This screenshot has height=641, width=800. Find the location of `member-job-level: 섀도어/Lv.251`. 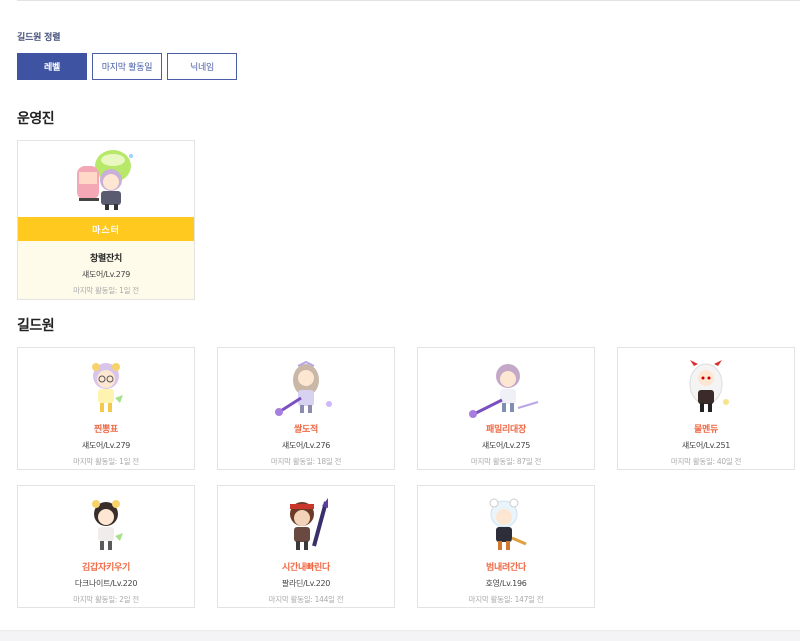

member-job-level: 섀도어/Lv.251 is located at coordinates (706, 445).